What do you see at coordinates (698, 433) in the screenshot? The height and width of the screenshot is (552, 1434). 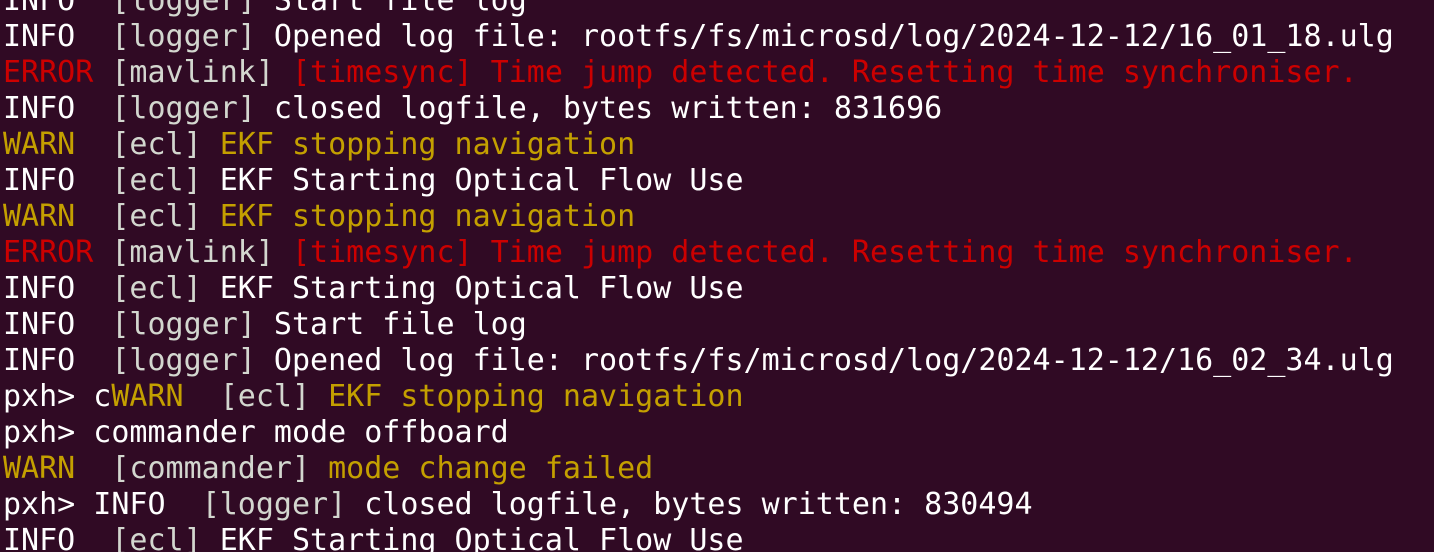 I see `terminal-line: pxh> commander mode offboard` at bounding box center [698, 433].